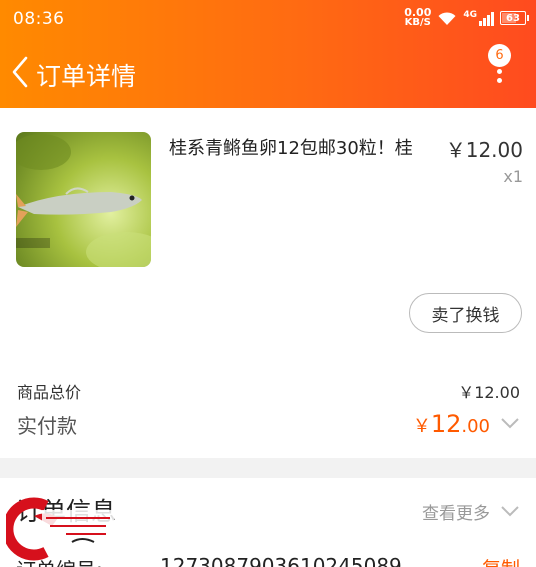 This screenshot has width=536, height=567. What do you see at coordinates (478, 18) in the screenshot?
I see `signal-icon: 4G` at bounding box center [478, 18].